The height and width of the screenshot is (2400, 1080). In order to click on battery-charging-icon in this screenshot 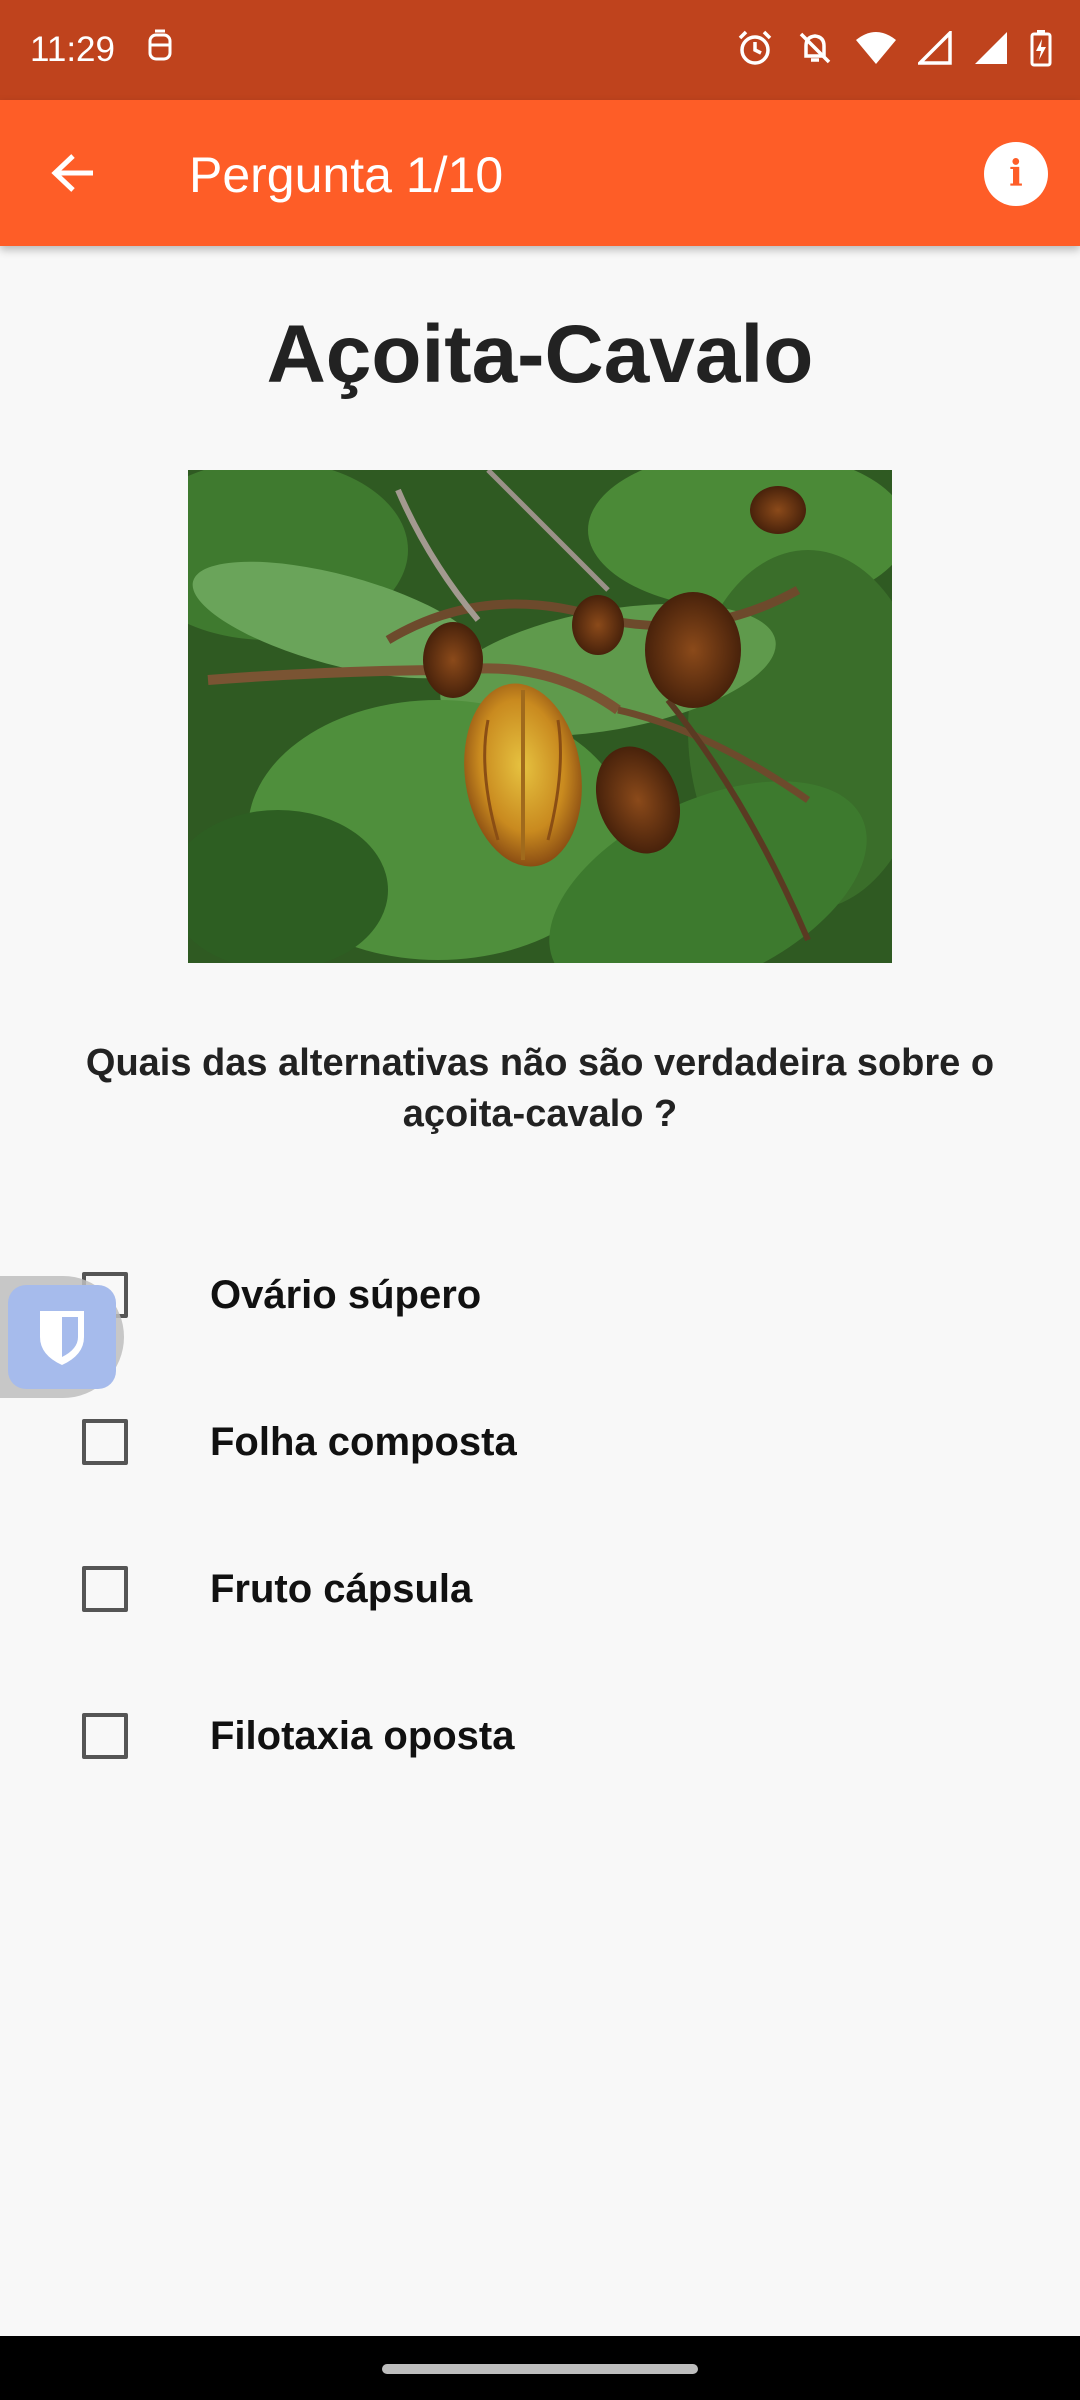, I will do `click(1041, 50)`.